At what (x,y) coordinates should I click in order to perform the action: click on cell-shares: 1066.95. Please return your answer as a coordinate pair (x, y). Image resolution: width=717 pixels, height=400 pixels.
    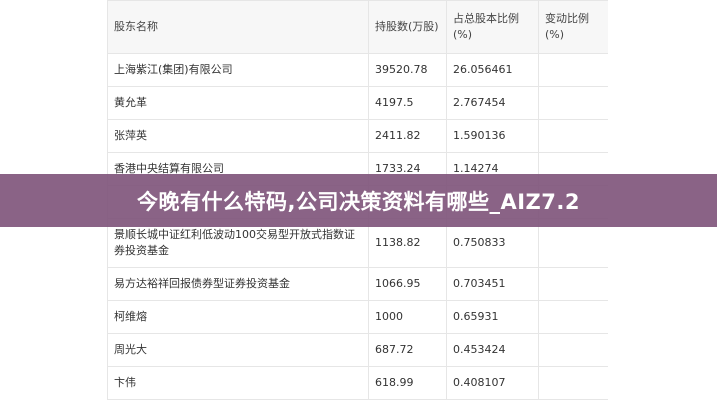
    Looking at the image, I should click on (407, 284).